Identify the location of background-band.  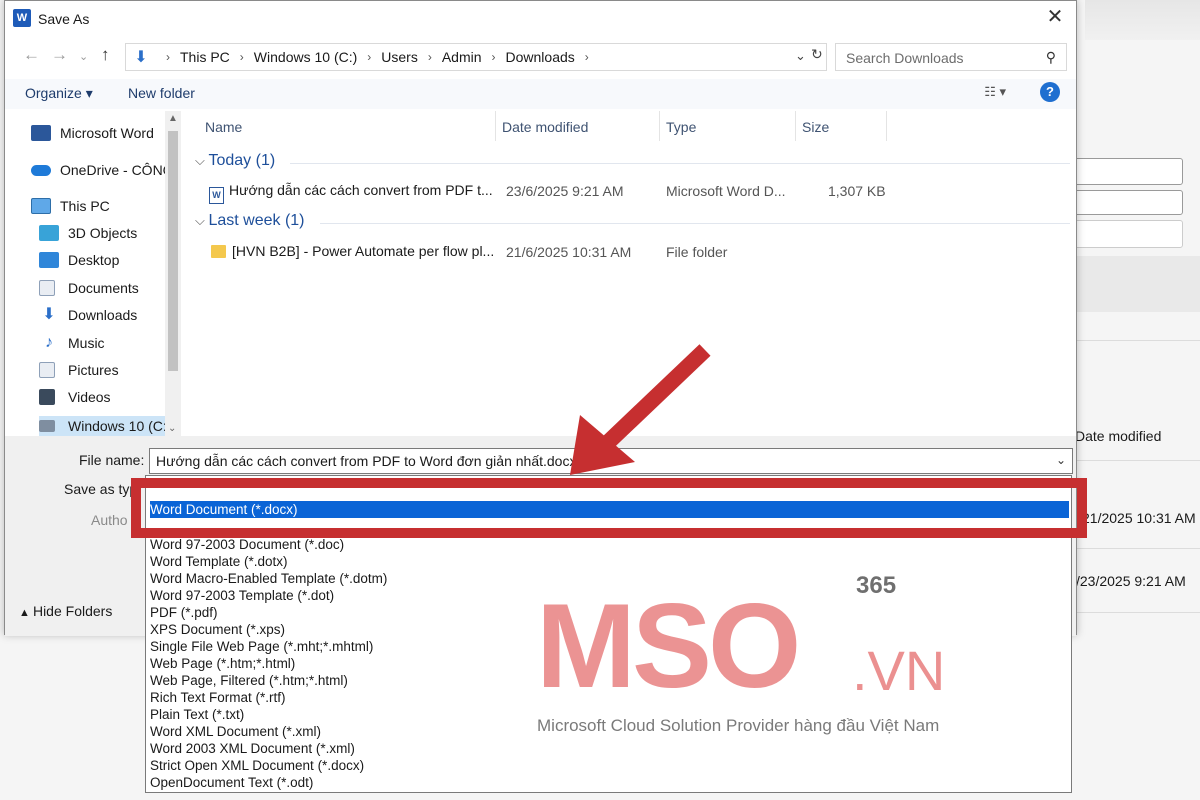
(1138, 284).